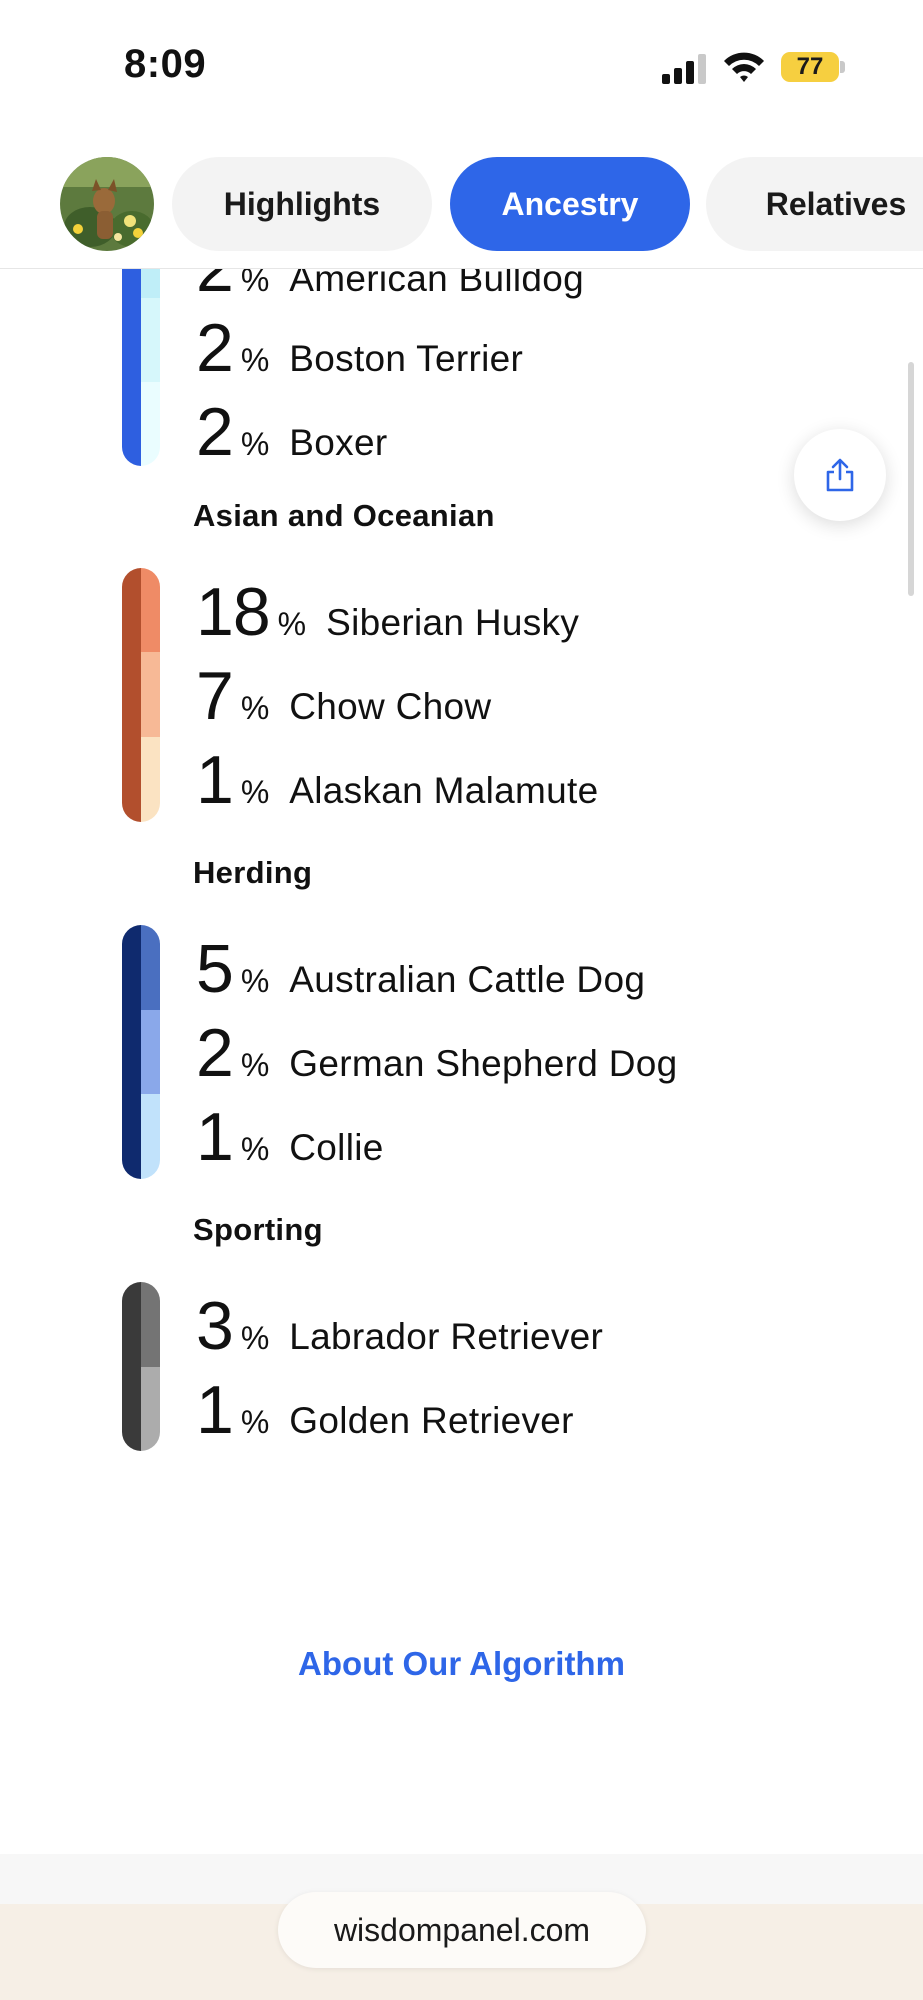  Describe the element at coordinates (684, 69) in the screenshot. I see `signal-icon` at that location.